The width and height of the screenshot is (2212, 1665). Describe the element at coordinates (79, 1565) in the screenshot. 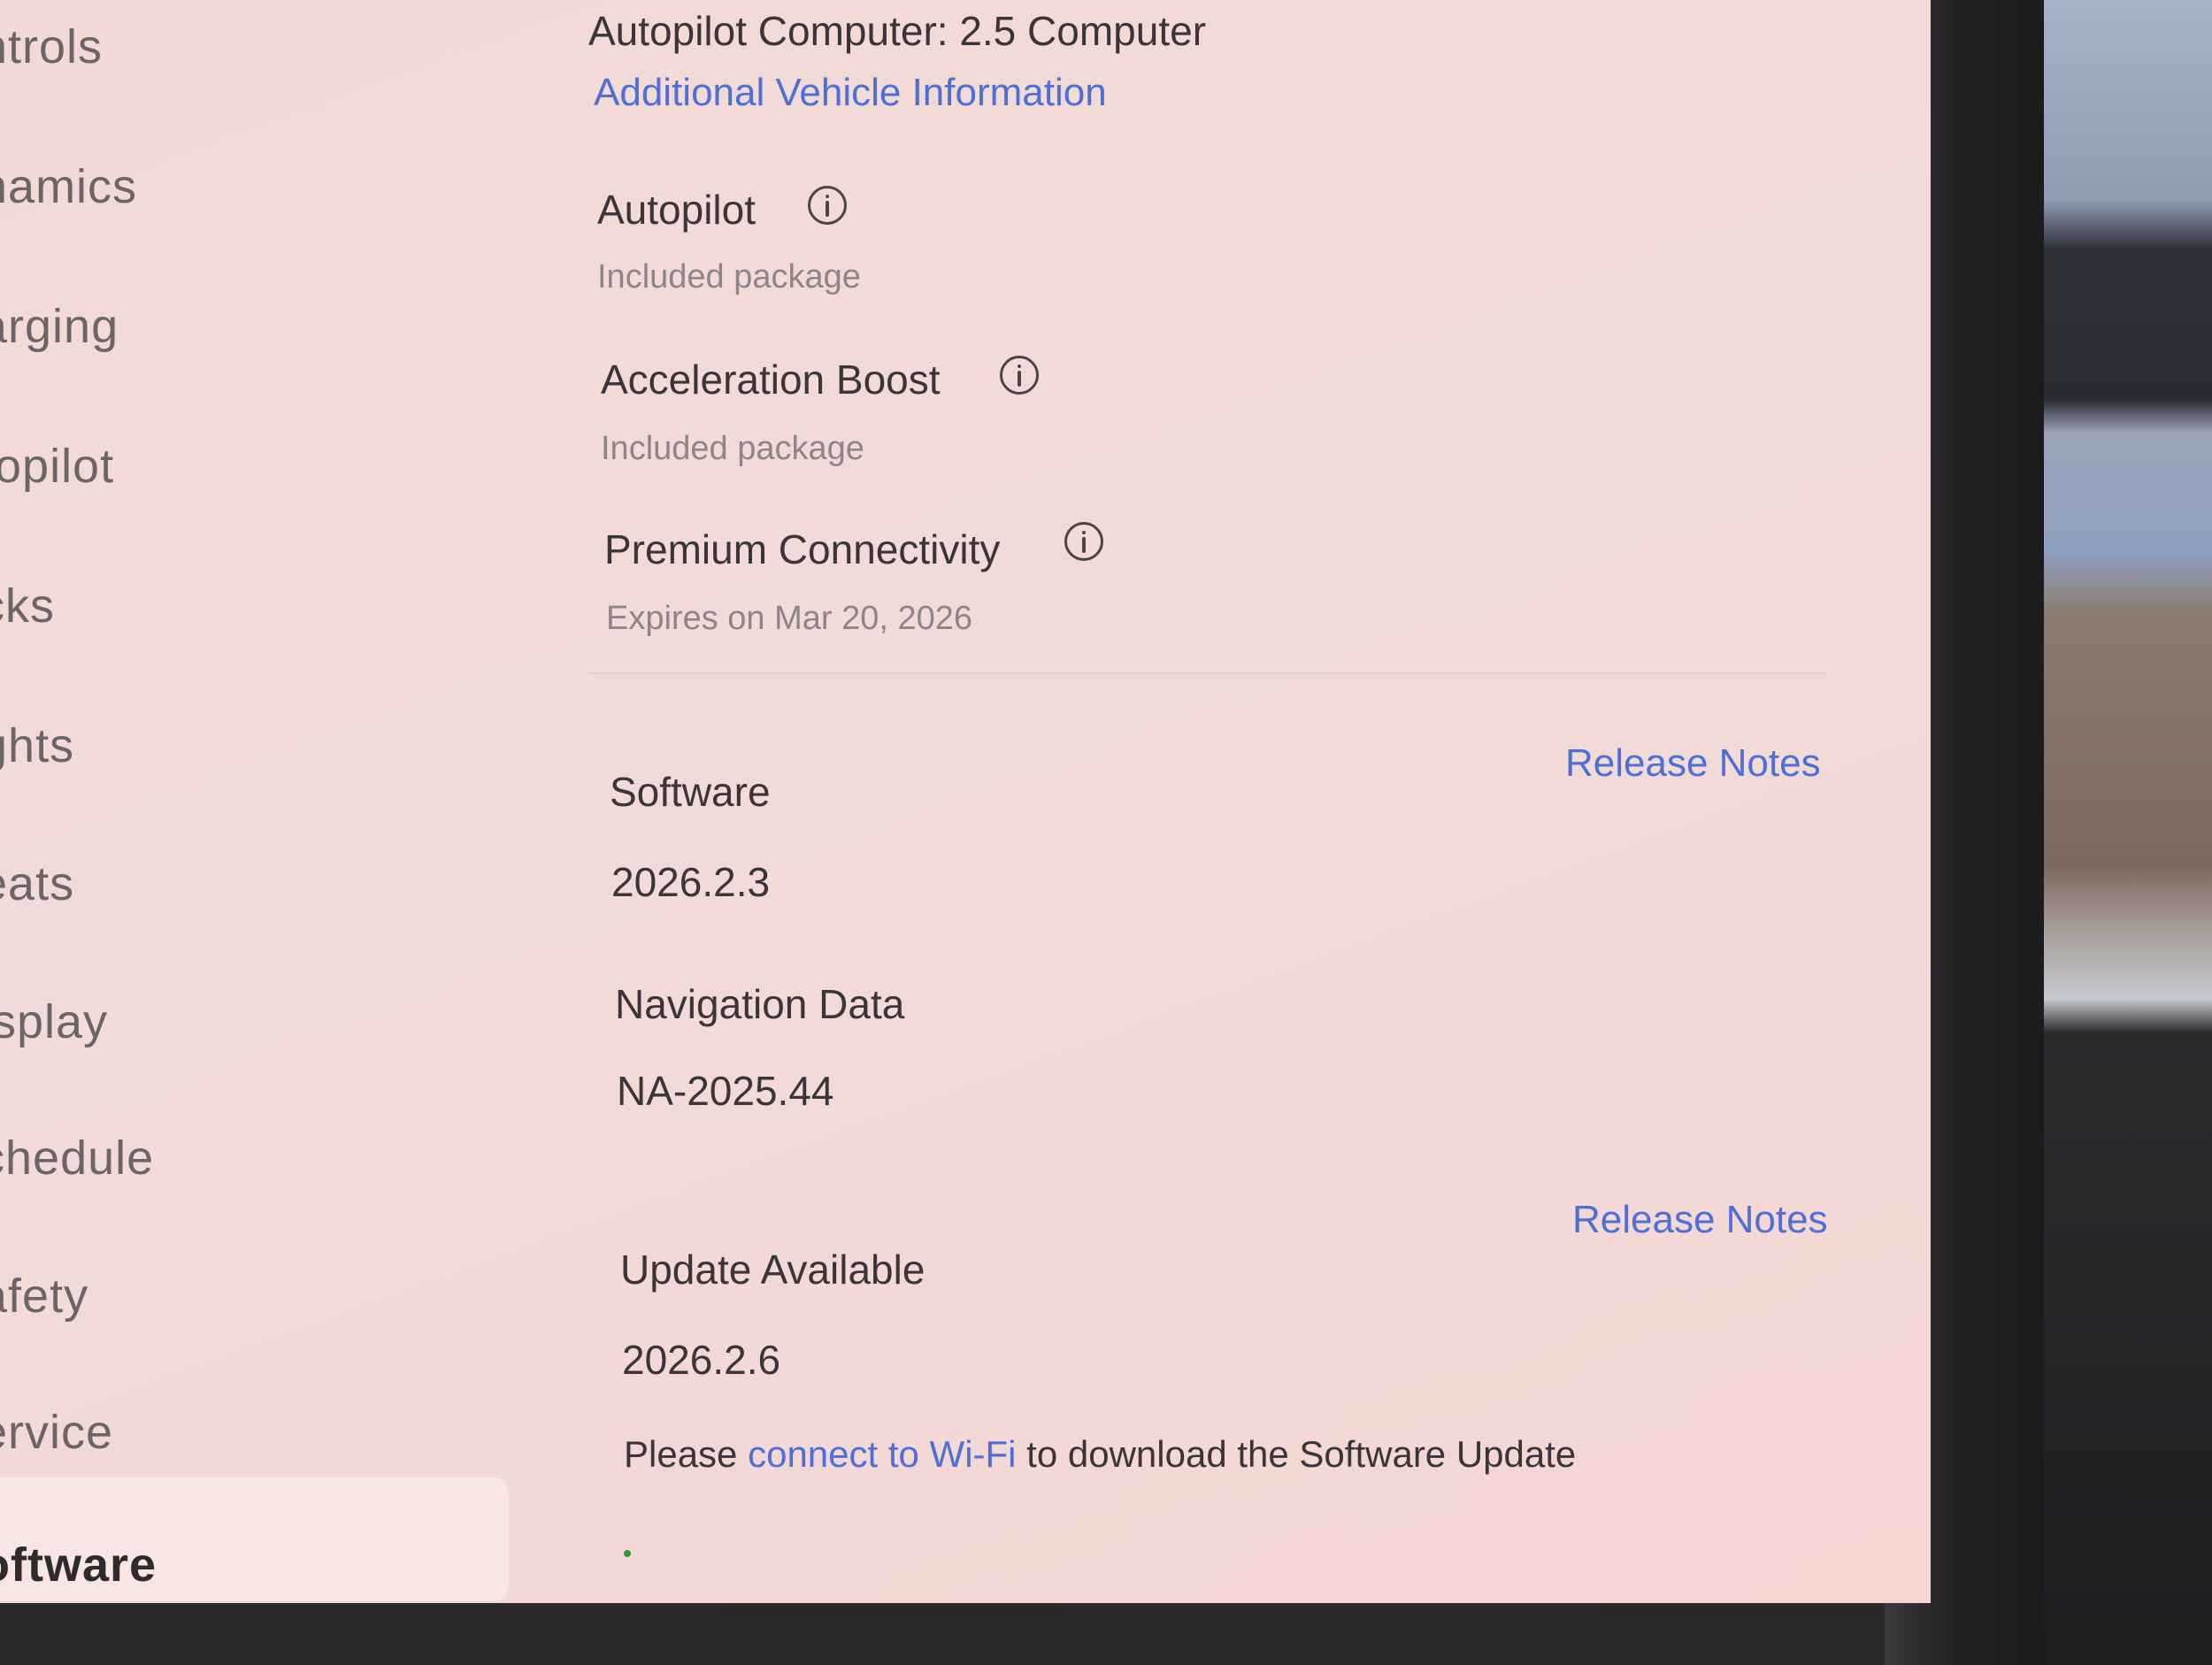

I see `sidebar-item-software: oftware` at that location.